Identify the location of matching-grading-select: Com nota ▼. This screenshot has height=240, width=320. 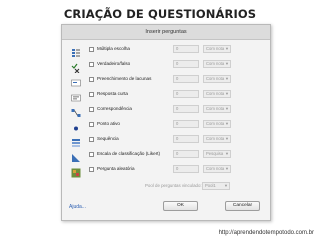
(217, 109).